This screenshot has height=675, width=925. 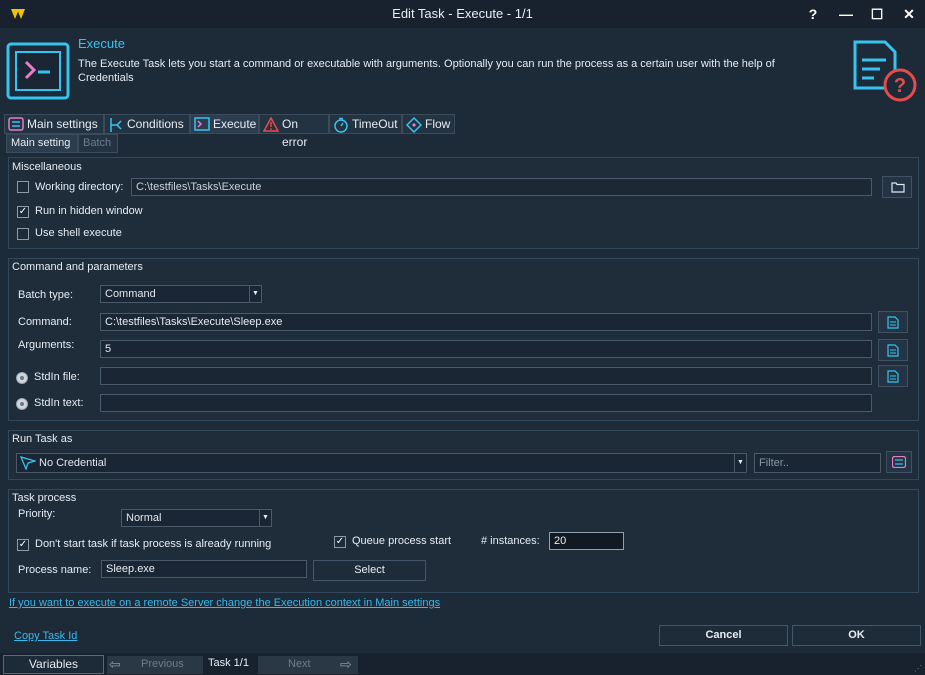 I want to click on variables-button: Variables, so click(x=53, y=664).